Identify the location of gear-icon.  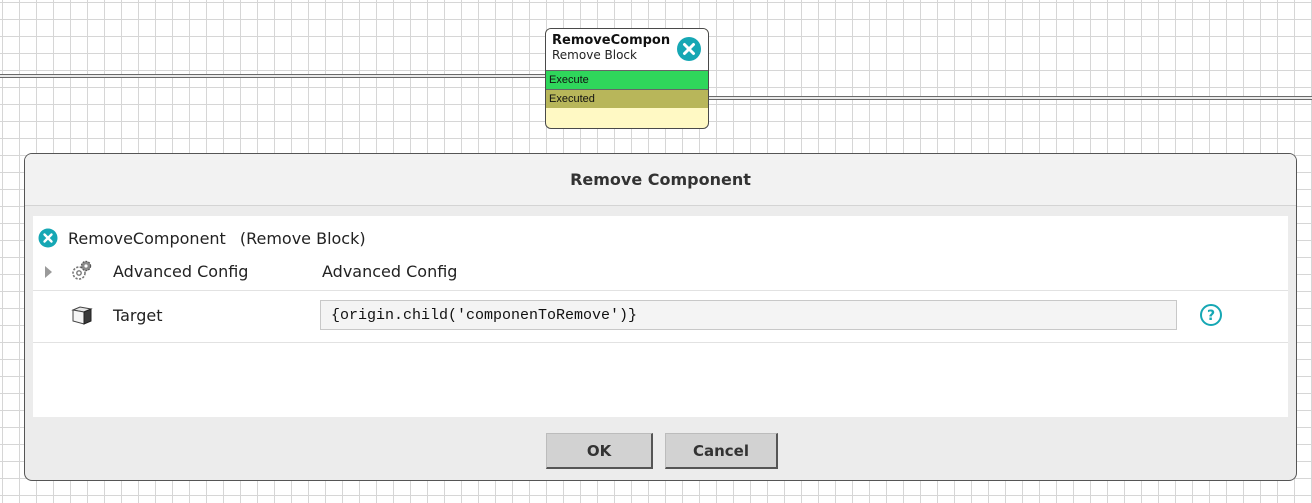
(82, 270).